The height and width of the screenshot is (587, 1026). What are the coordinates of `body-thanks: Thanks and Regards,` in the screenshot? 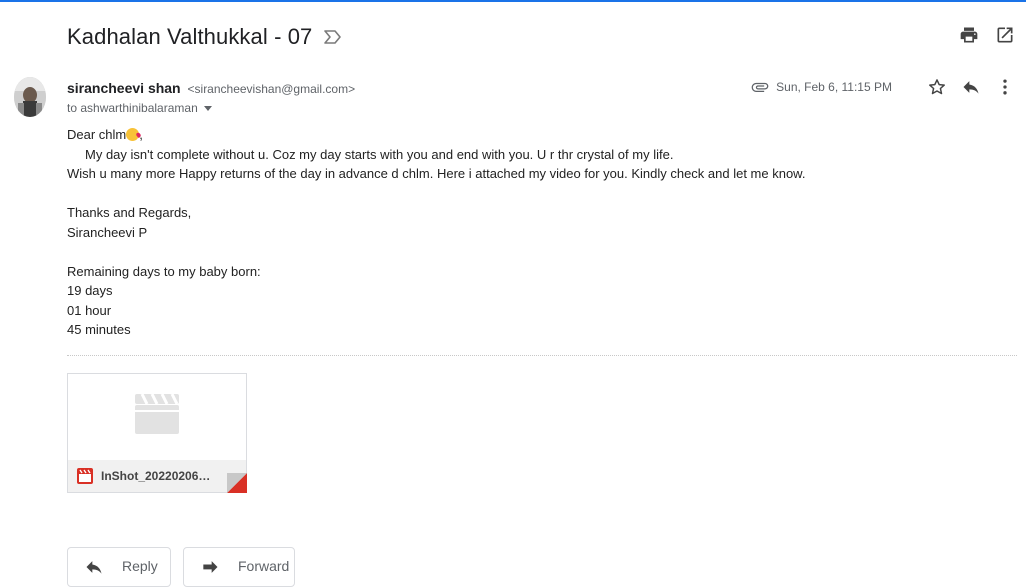 It's located at (129, 212).